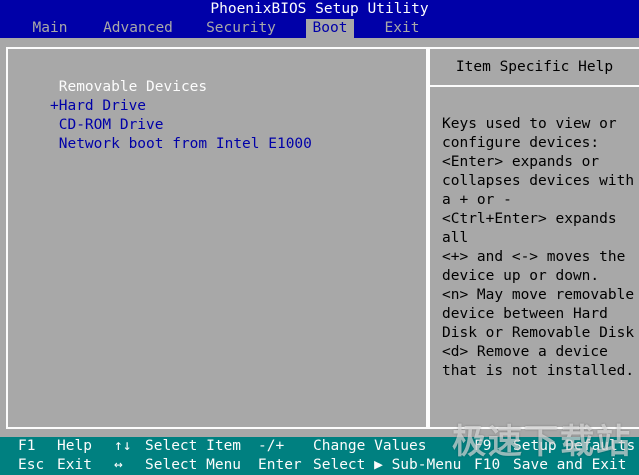 This screenshot has height=475, width=639. Describe the element at coordinates (193, 446) in the screenshot. I see `key-up-down-desc: Select Item` at that location.